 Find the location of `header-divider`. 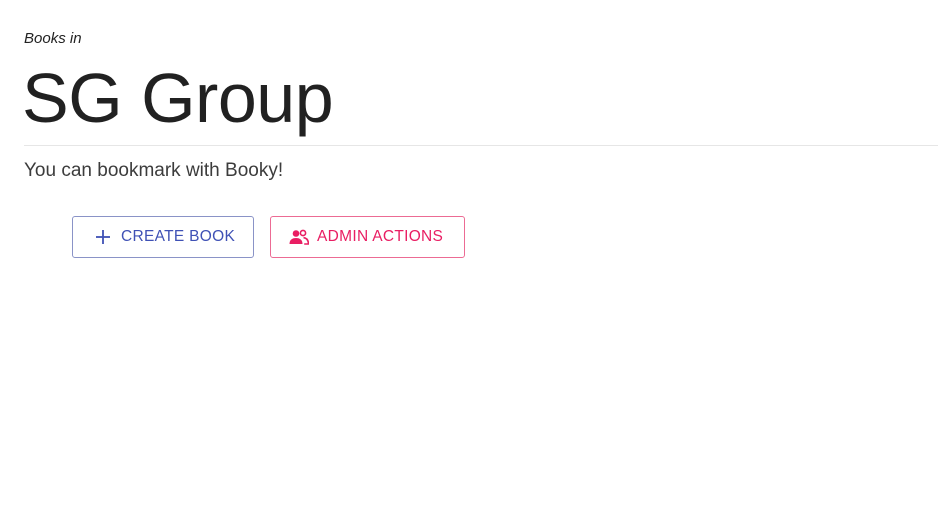

header-divider is located at coordinates (481, 145).